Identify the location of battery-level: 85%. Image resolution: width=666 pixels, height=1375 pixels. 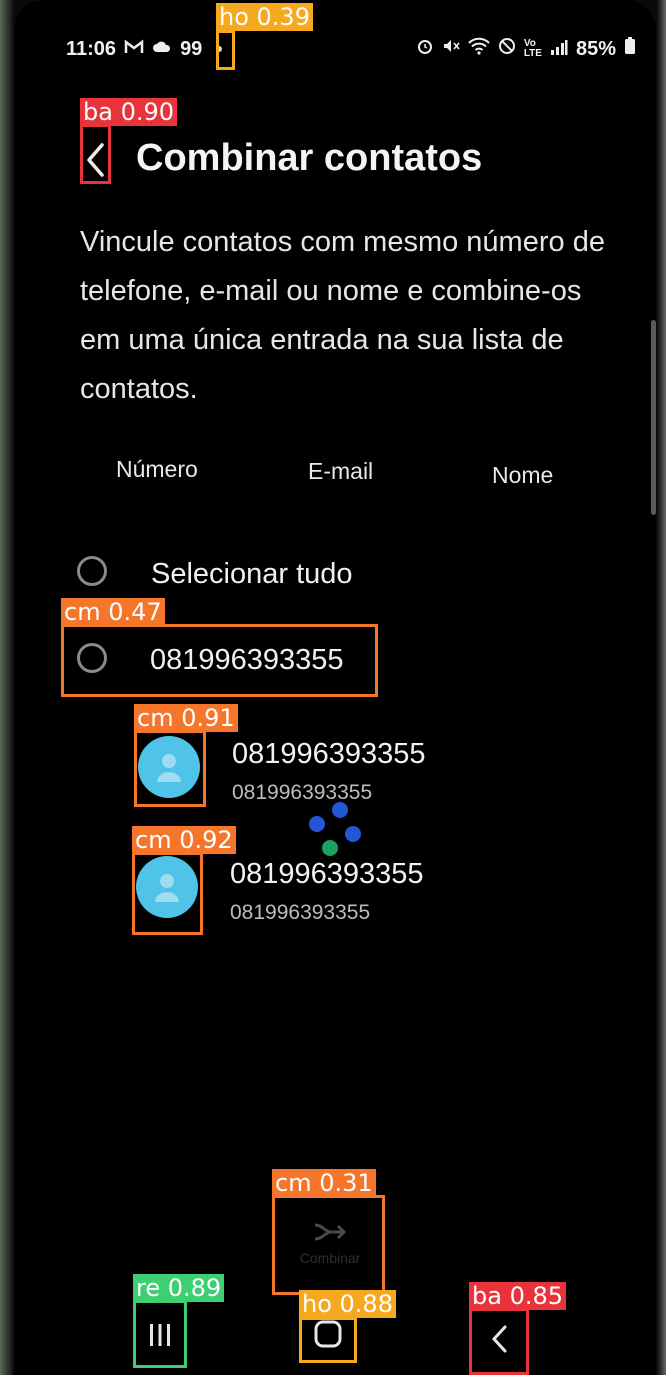
(595, 48).